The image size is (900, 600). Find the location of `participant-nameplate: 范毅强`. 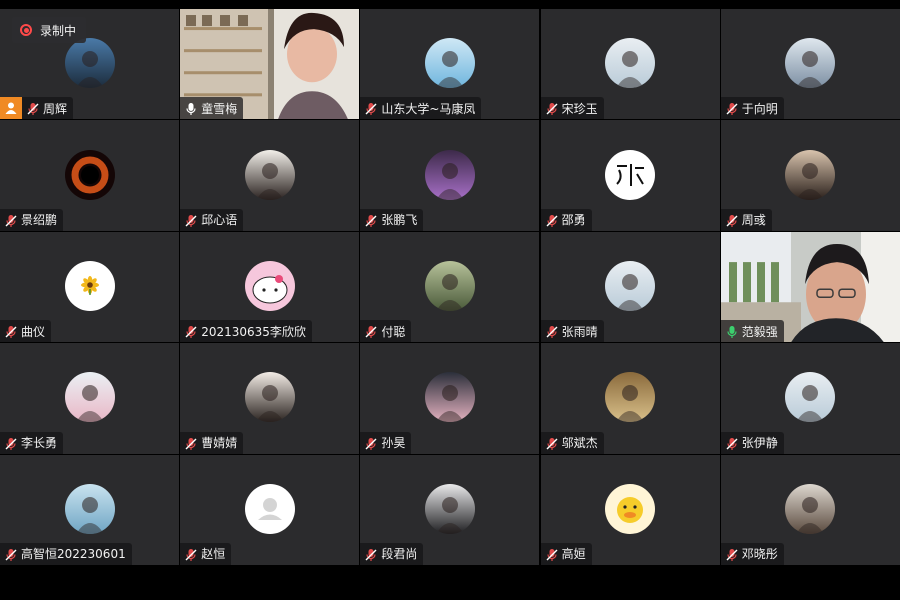

participant-nameplate: 范毅强 is located at coordinates (752, 331).